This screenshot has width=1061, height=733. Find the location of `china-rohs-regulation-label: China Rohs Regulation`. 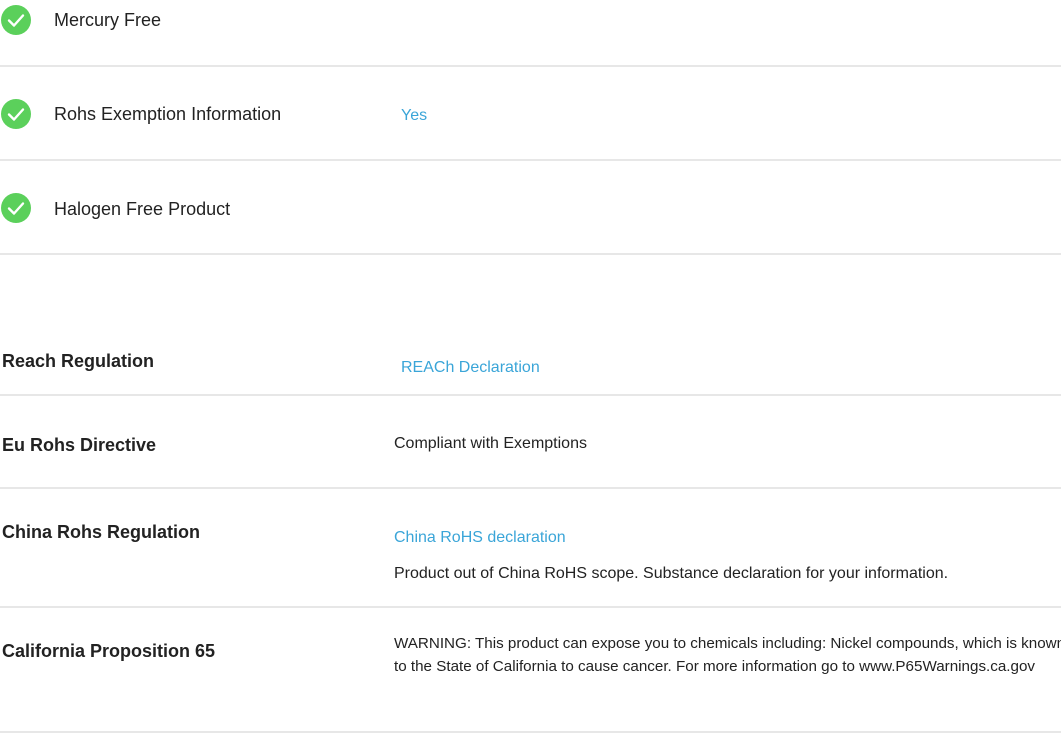

china-rohs-regulation-label: China Rohs Regulation is located at coordinates (101, 532).